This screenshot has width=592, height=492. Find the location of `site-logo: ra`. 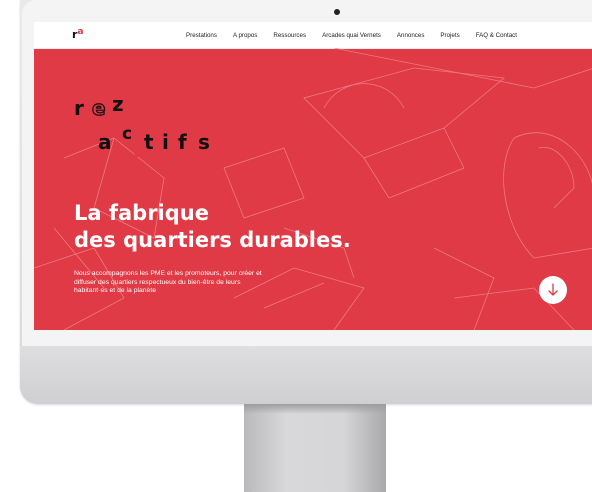

site-logo: ra is located at coordinates (78, 34).